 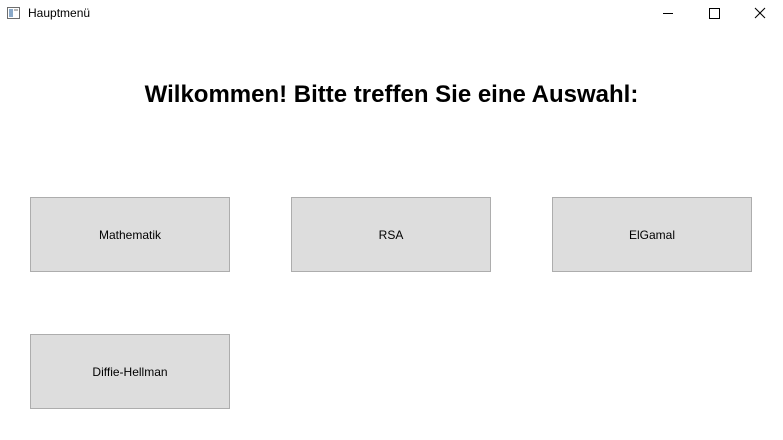 I want to click on close-icon, so click(x=760, y=13).